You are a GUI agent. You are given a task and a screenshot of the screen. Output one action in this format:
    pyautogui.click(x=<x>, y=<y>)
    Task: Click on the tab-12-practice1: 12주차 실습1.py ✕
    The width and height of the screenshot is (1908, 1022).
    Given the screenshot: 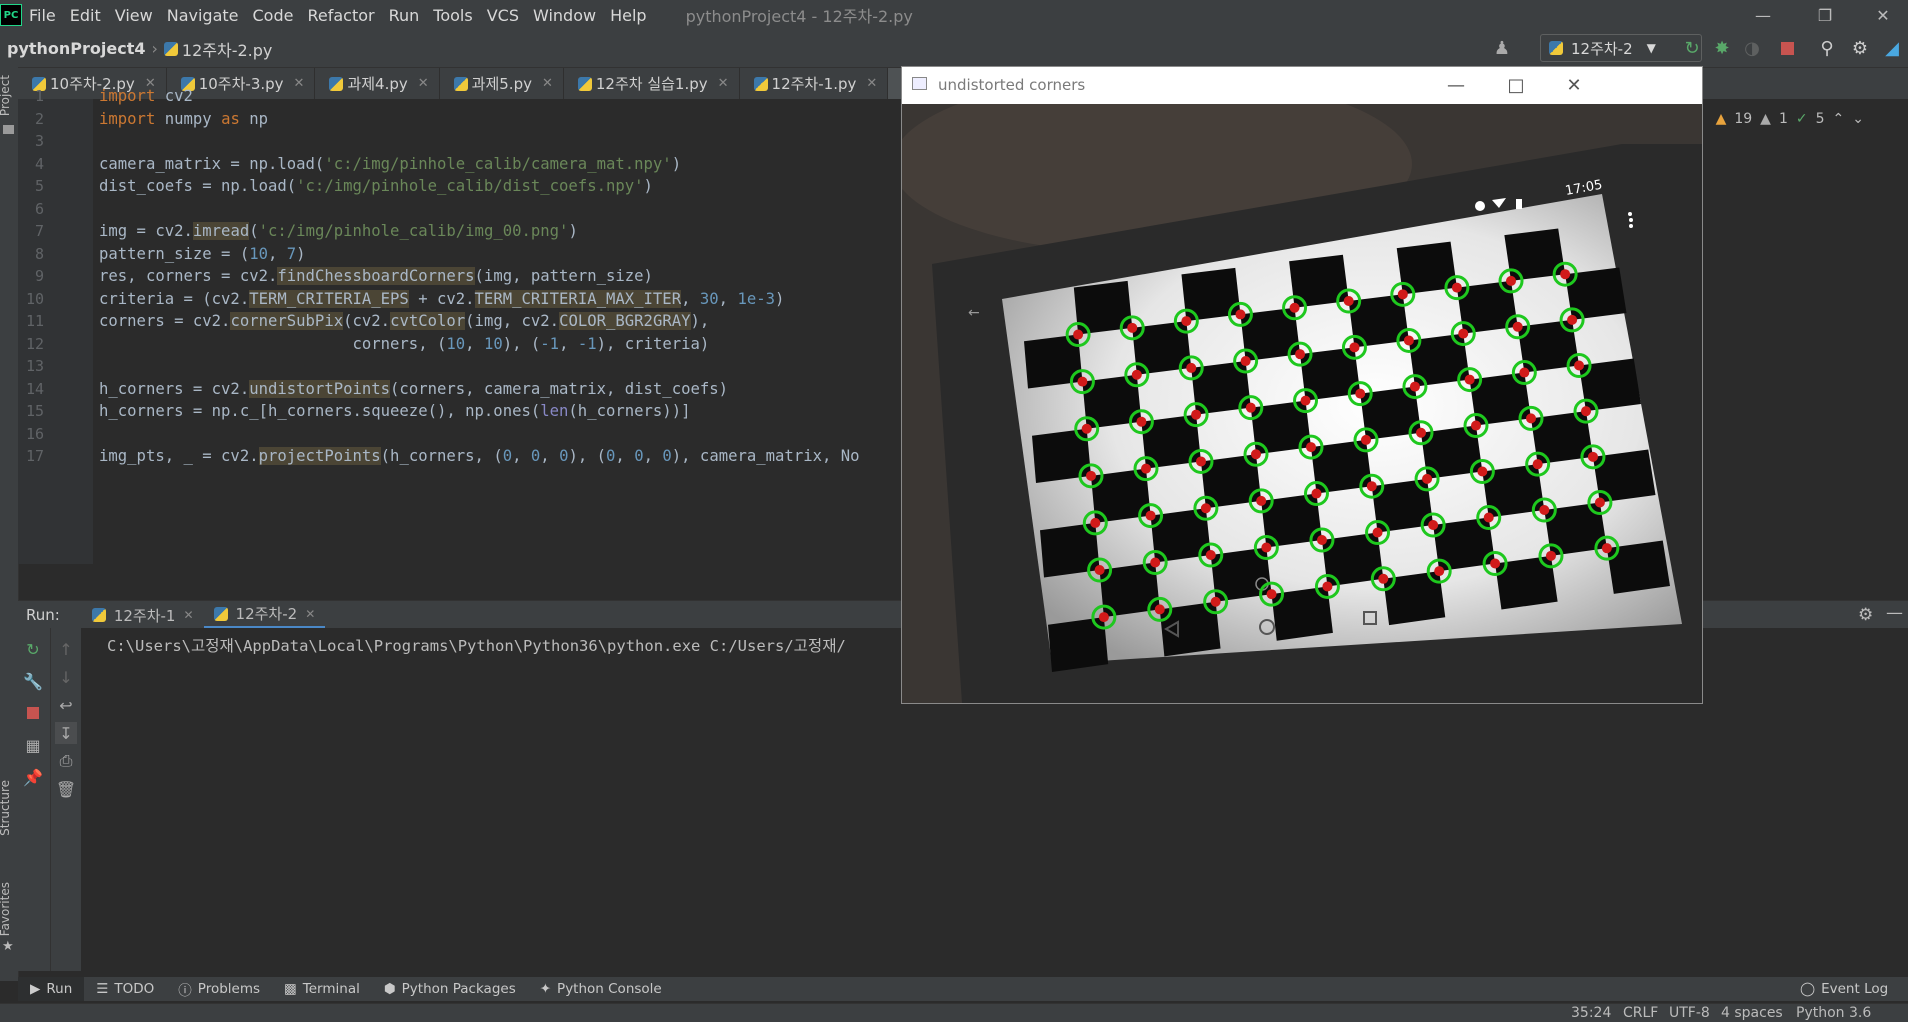 What is the action you would take?
    pyautogui.click(x=652, y=83)
    